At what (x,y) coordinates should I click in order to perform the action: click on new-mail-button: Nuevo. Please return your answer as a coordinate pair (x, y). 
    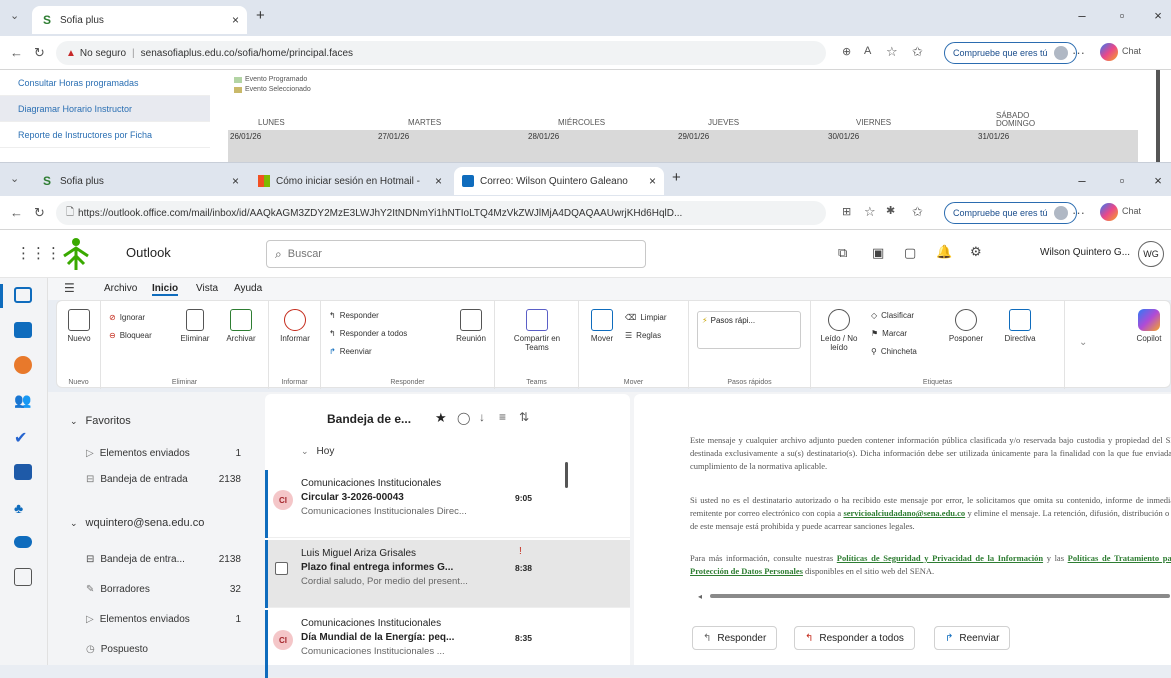
    Looking at the image, I should click on (79, 326).